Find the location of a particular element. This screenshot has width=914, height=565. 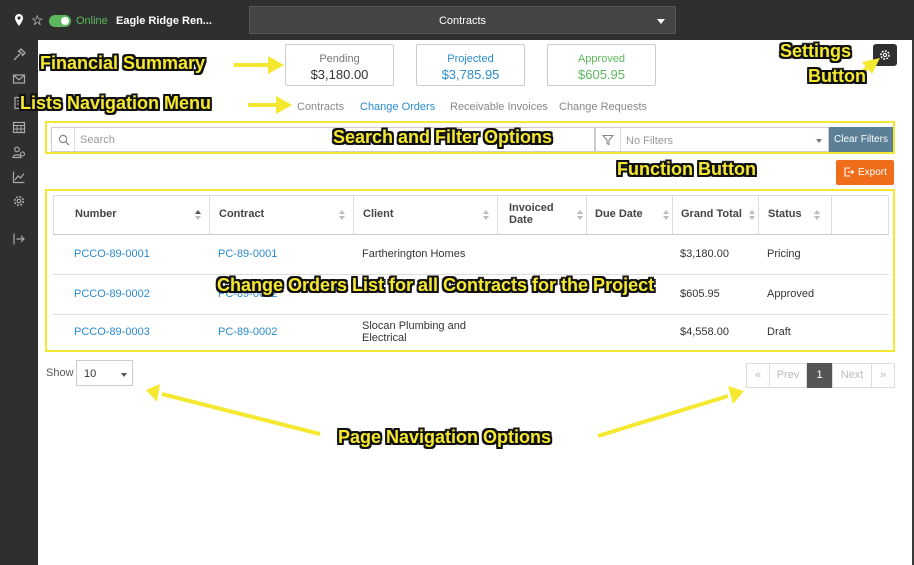

sidebar is located at coordinates (19, 302).